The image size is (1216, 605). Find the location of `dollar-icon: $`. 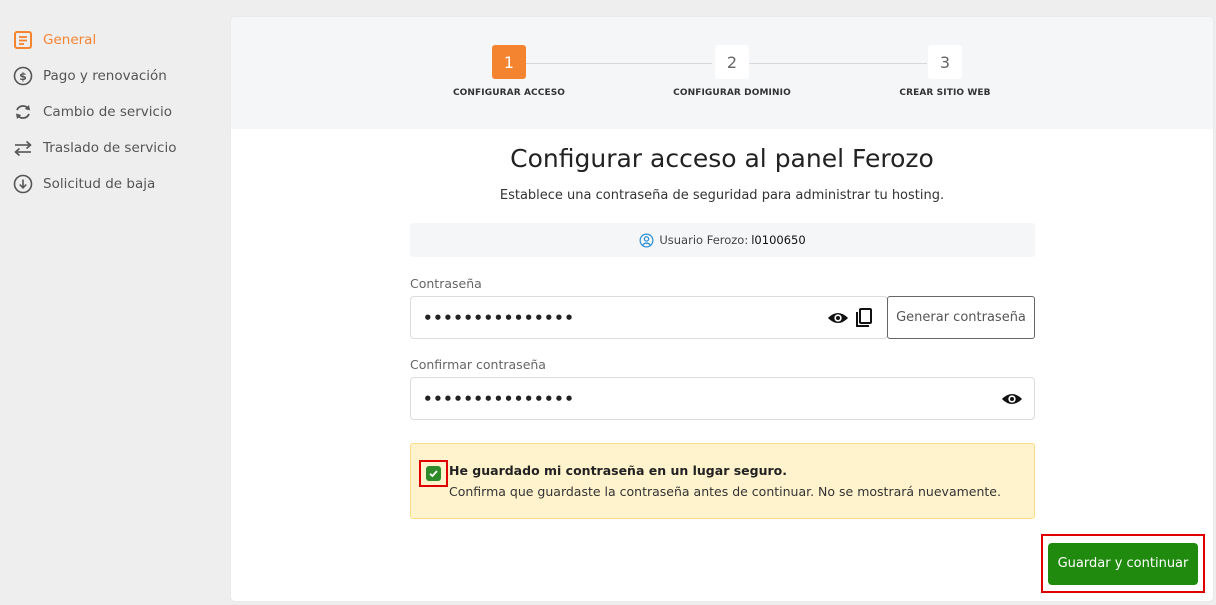

dollar-icon: $ is located at coordinates (23, 76).